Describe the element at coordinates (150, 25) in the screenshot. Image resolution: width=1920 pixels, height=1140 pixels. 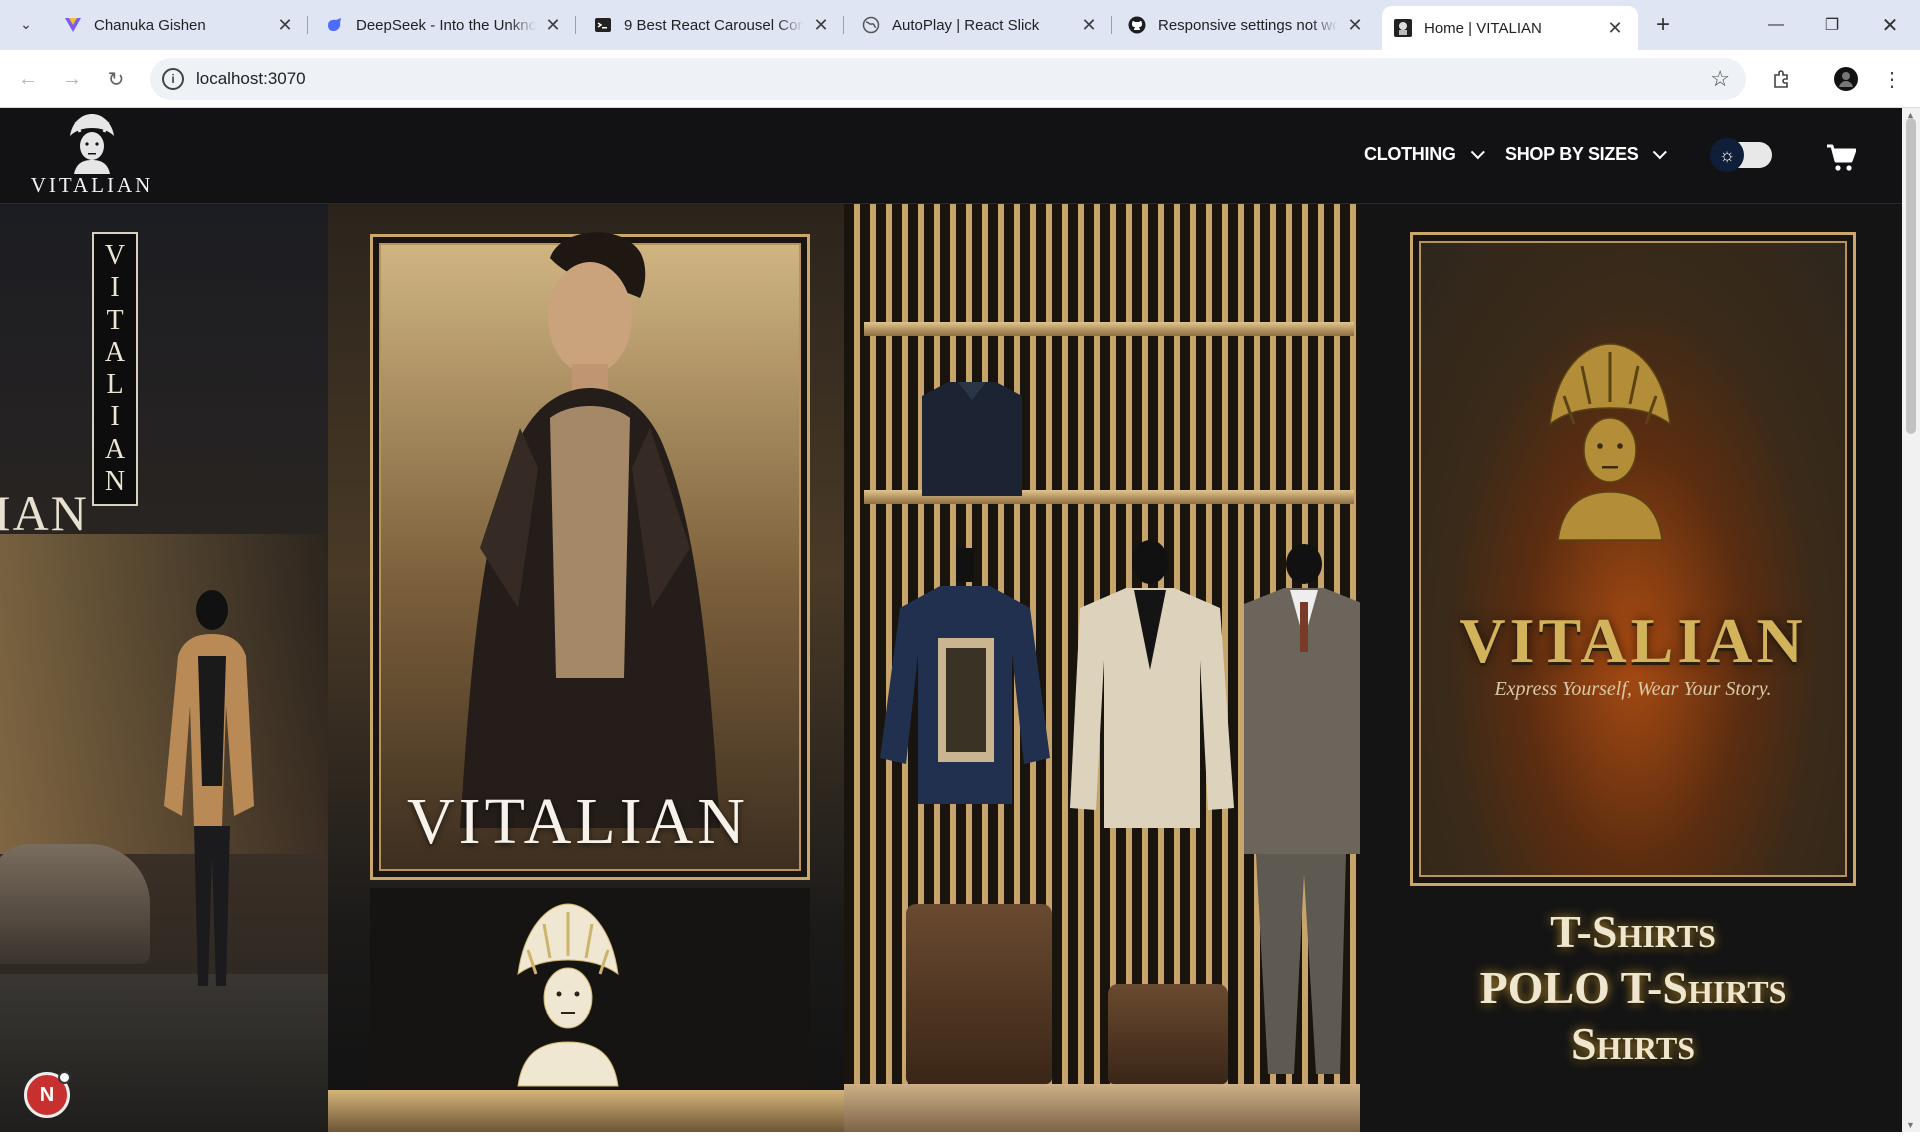
I see `tab-title: Chanuka Gishen` at that location.